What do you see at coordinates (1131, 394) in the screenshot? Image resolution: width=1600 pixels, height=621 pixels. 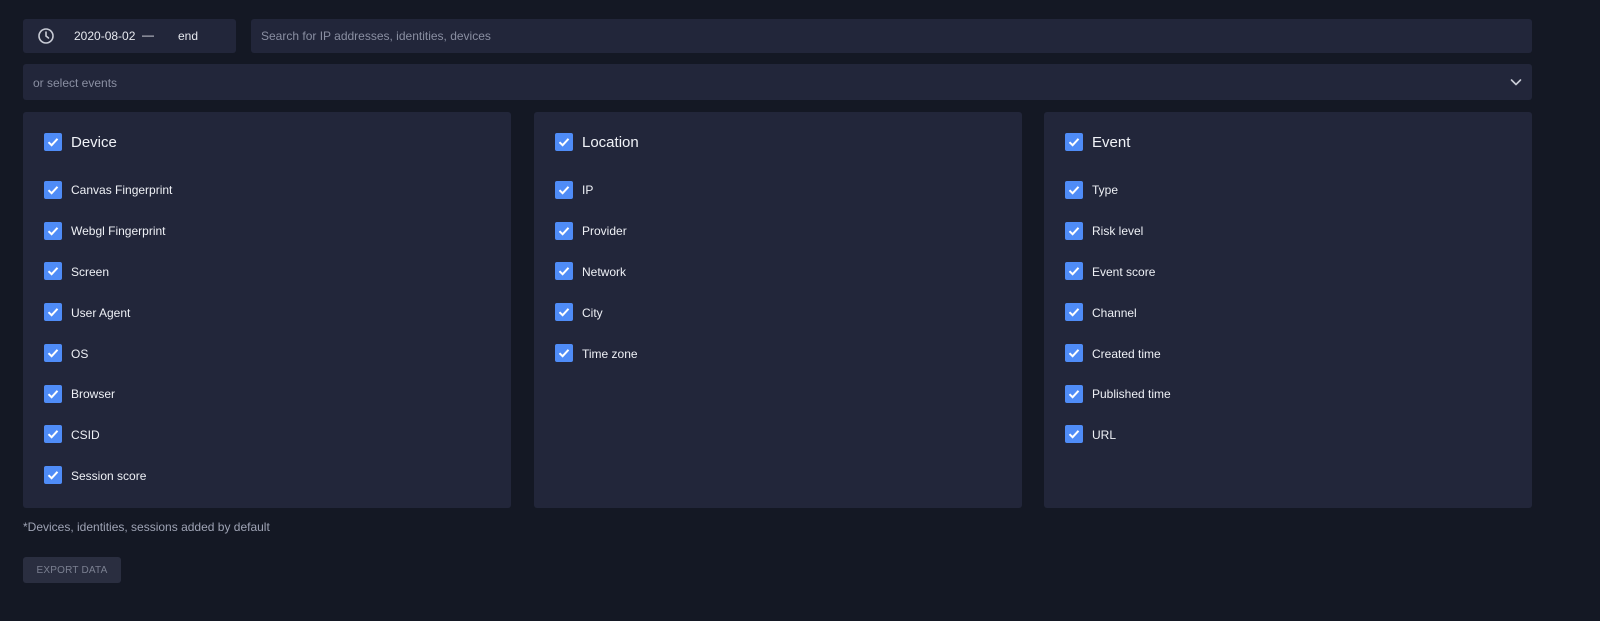 I see `label-published-time: Published time` at bounding box center [1131, 394].